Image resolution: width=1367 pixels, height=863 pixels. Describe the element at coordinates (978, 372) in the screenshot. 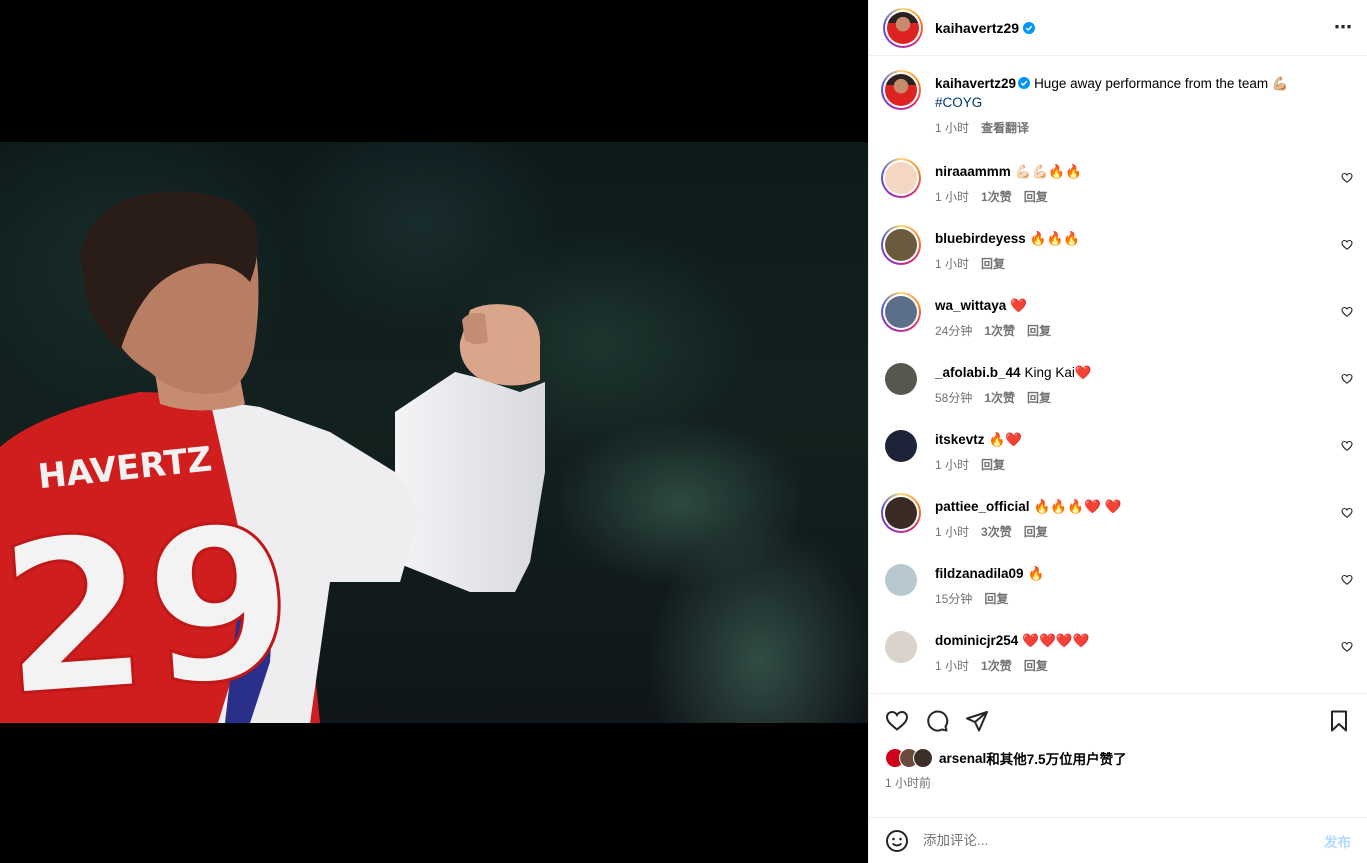

I see `commenter-username: _afolabi.b_44` at that location.